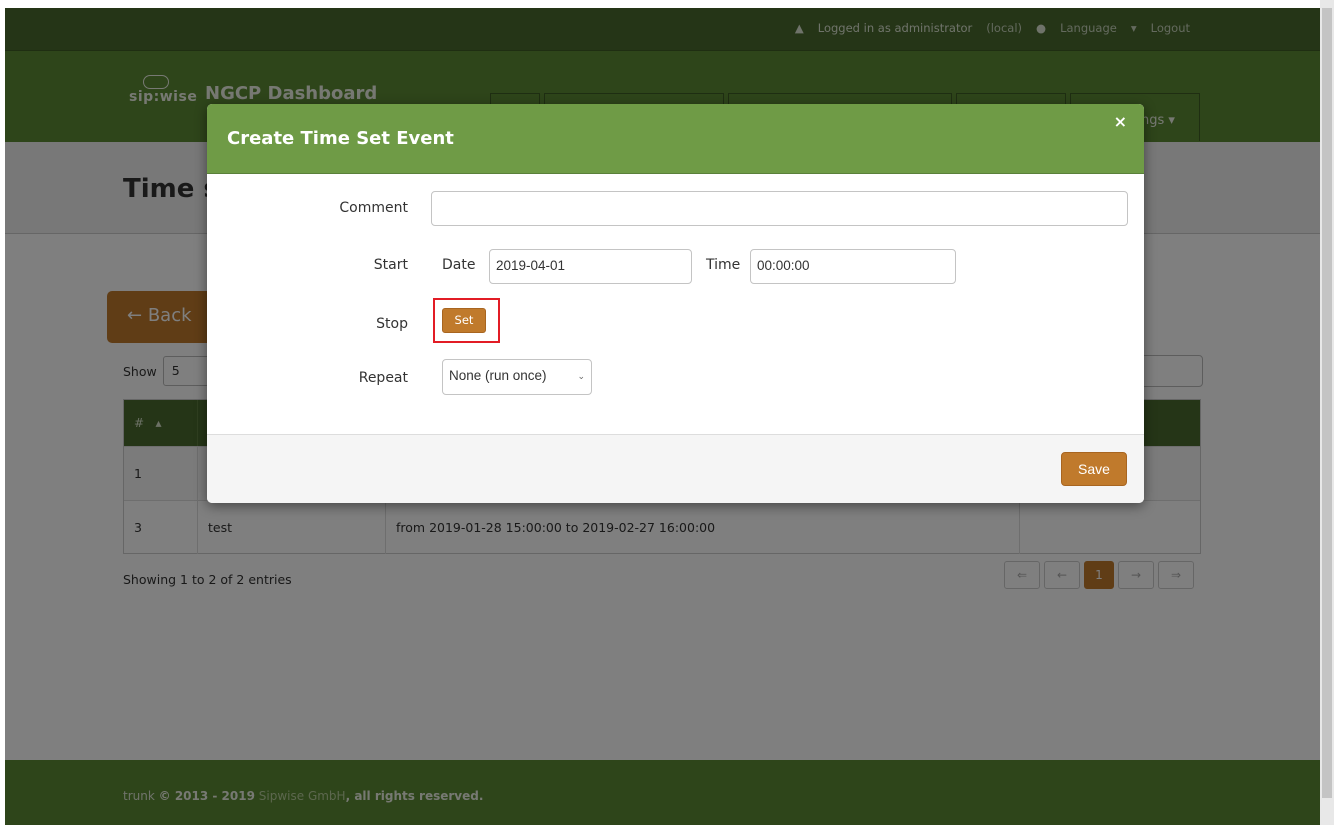 This screenshot has height=825, width=1334. Describe the element at coordinates (853, 266) in the screenshot. I see `start-time-input: 00:00:00` at that location.